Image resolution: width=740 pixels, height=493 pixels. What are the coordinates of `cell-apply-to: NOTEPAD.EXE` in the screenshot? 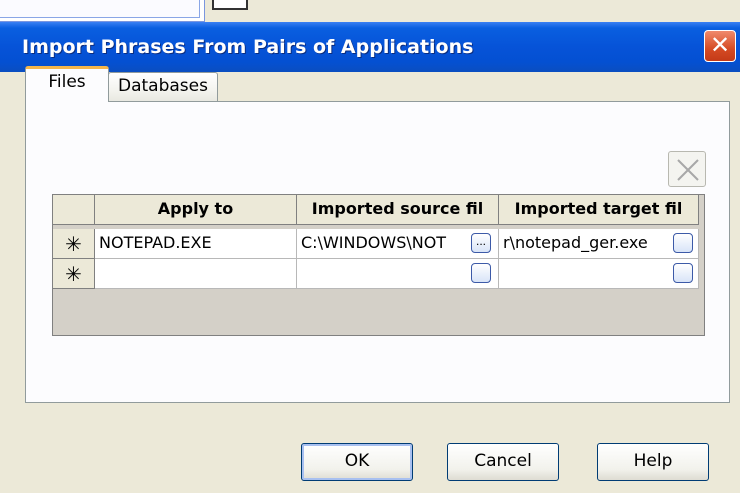 It's located at (196, 244).